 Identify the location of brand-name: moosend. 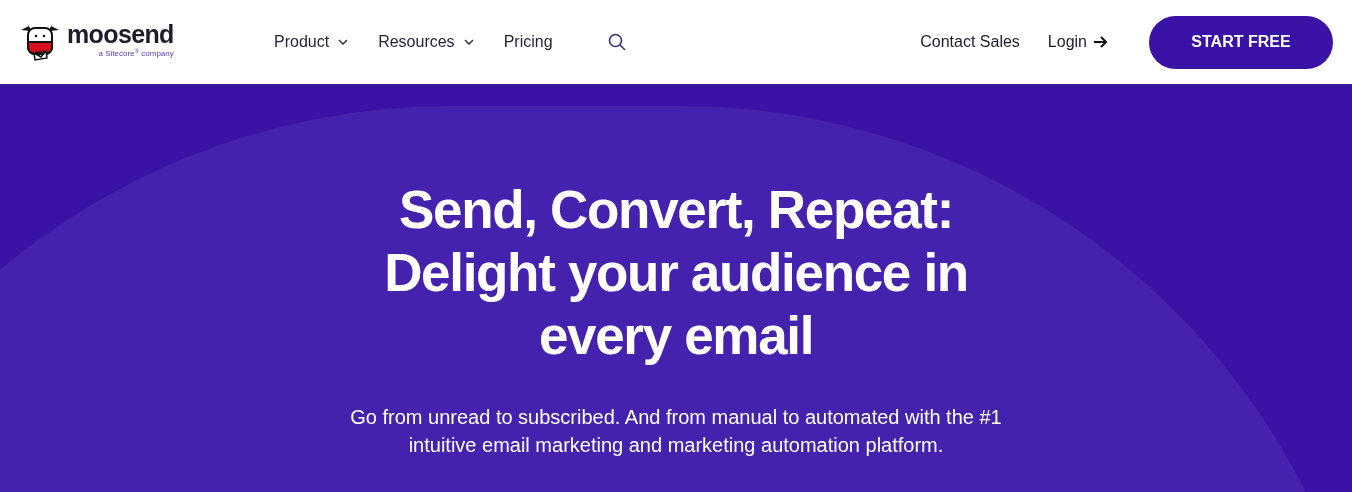
(120, 34).